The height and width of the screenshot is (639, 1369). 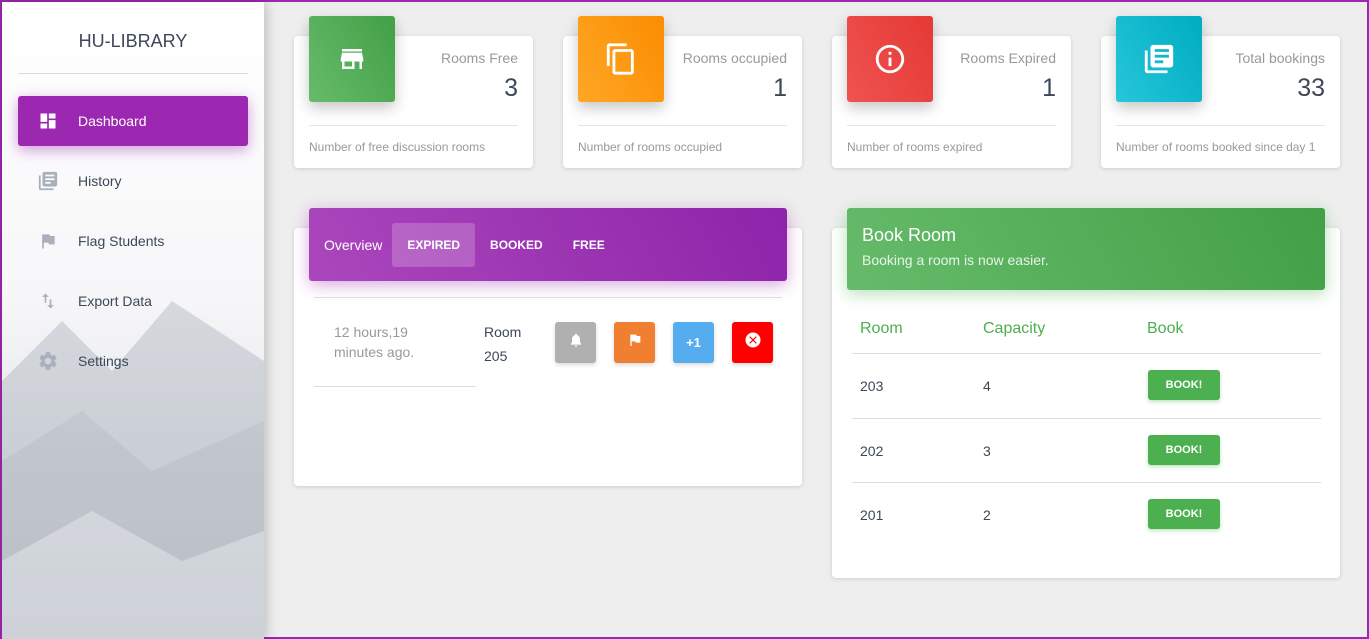 What do you see at coordinates (890, 59) in the screenshot?
I see `info-icon` at bounding box center [890, 59].